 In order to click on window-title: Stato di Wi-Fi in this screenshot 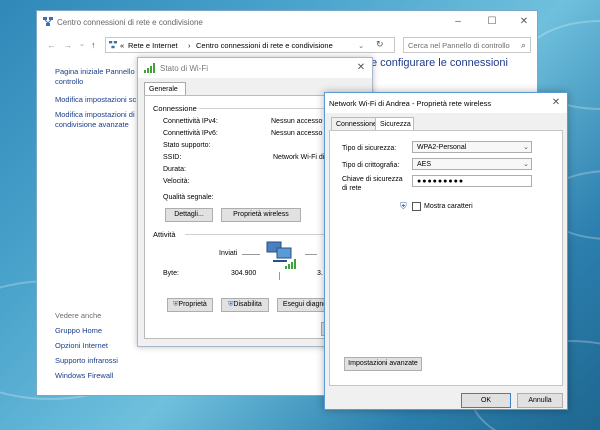, I will do `click(184, 68)`.